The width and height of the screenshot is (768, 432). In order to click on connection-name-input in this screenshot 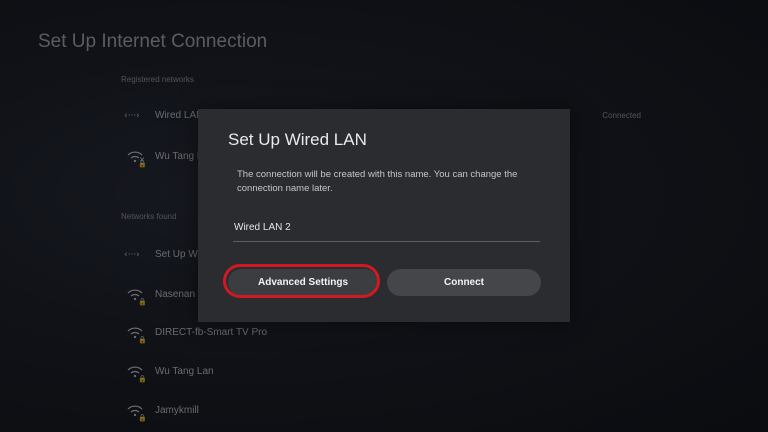, I will do `click(386, 227)`.